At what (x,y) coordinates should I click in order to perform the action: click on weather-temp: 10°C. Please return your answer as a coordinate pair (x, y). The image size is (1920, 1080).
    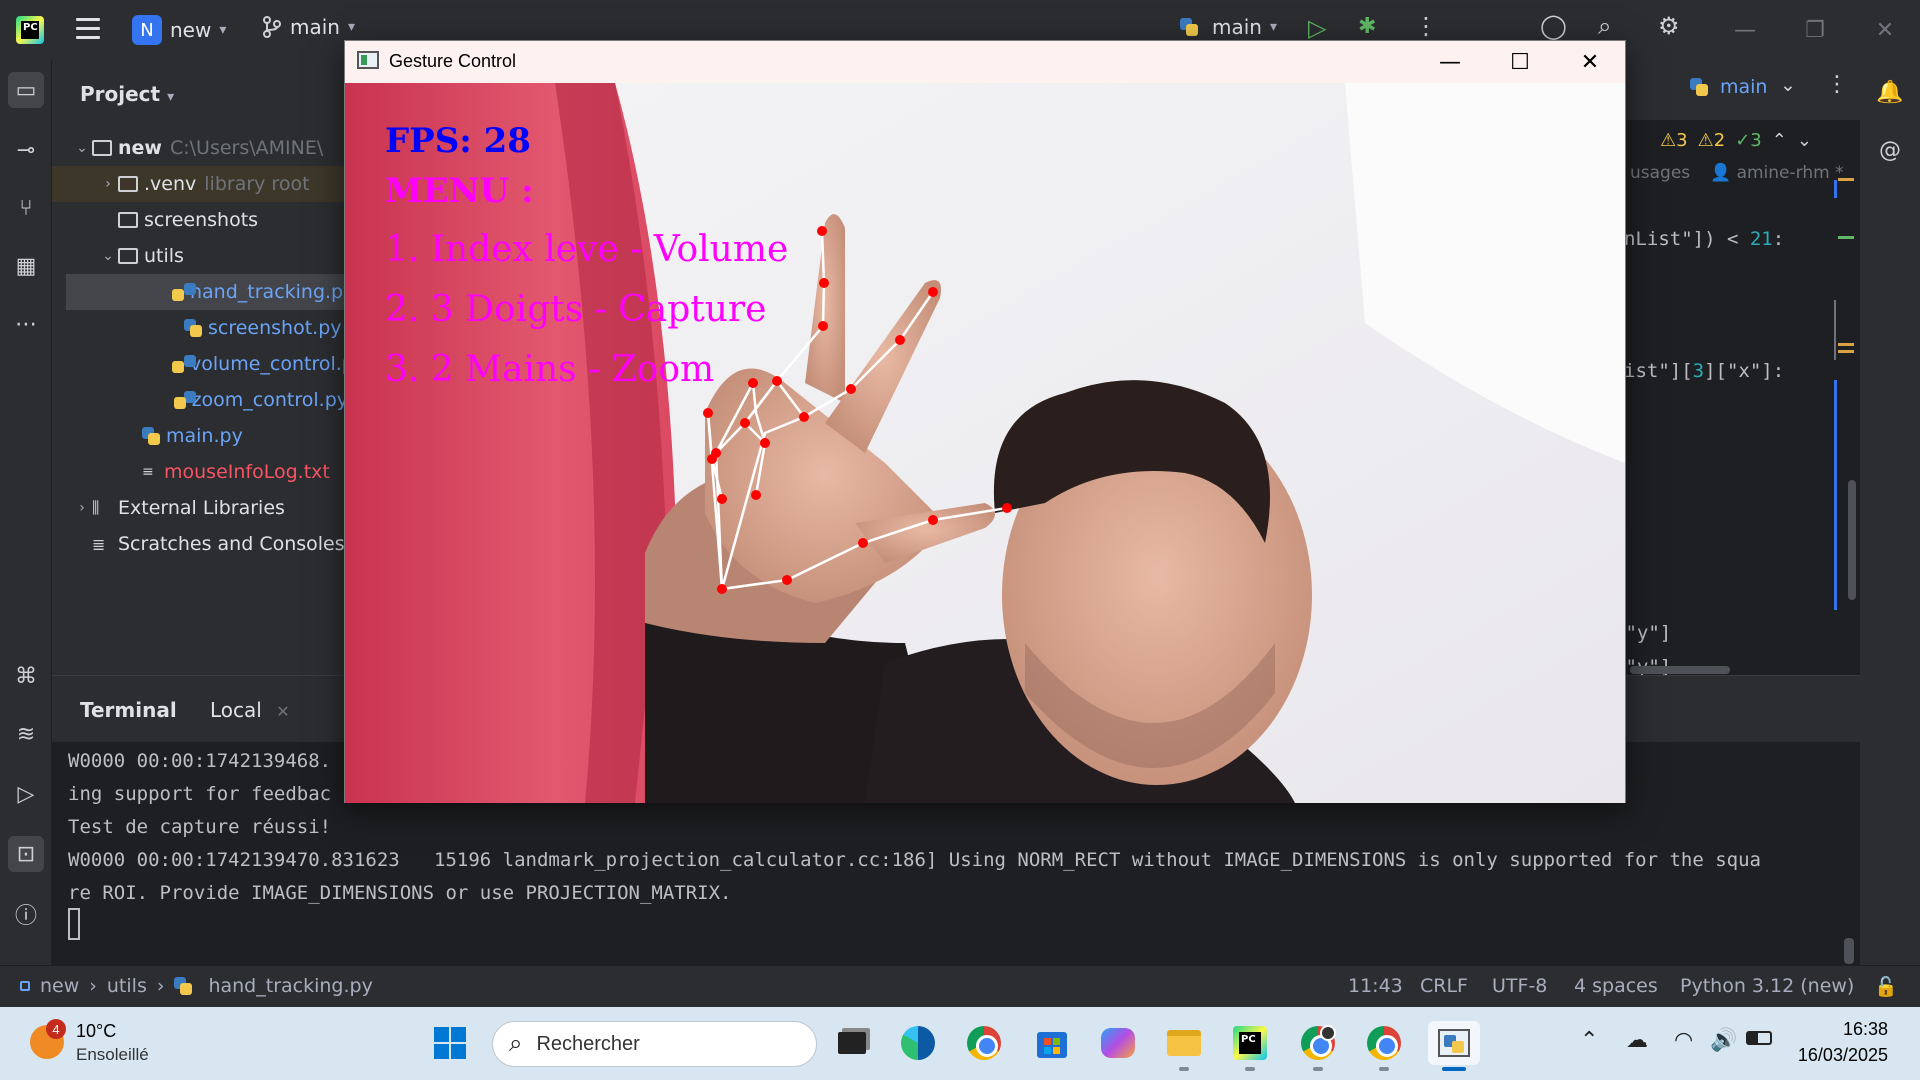
    Looking at the image, I should click on (96, 1031).